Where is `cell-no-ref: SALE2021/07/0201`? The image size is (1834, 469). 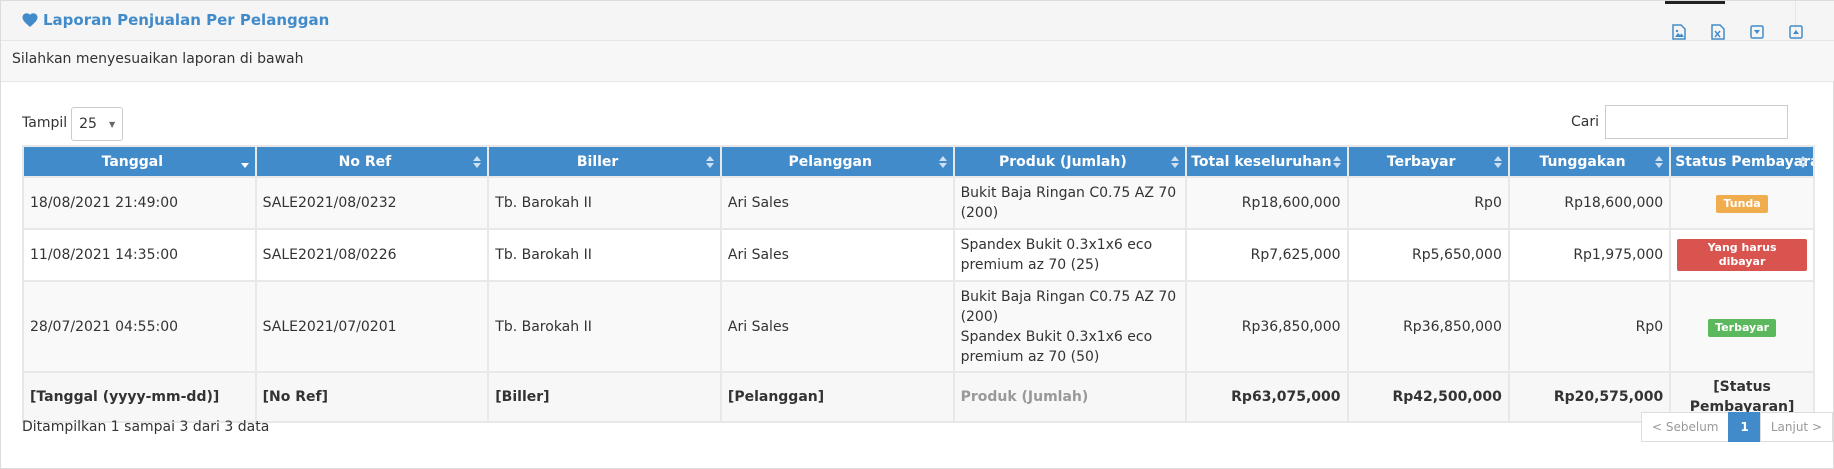 cell-no-ref: SALE2021/07/0201 is located at coordinates (372, 326).